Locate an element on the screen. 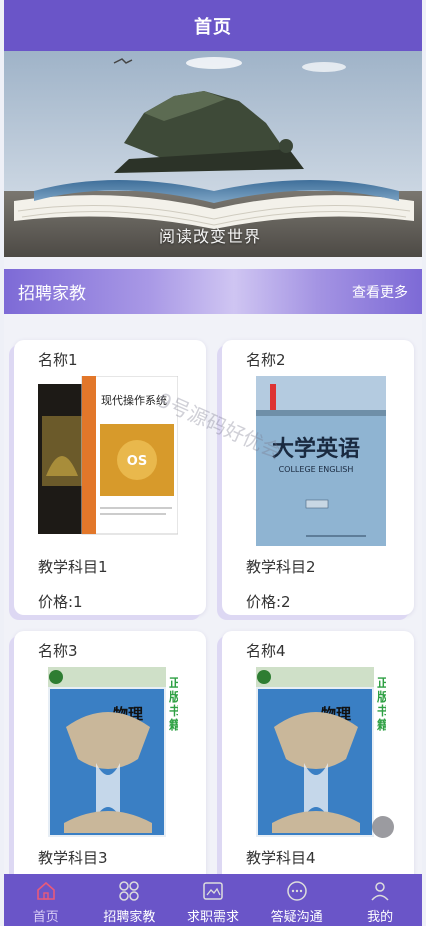 The height and width of the screenshot is (926, 426). book-cover-image: 现代操作系统 OS is located at coordinates (108, 460).